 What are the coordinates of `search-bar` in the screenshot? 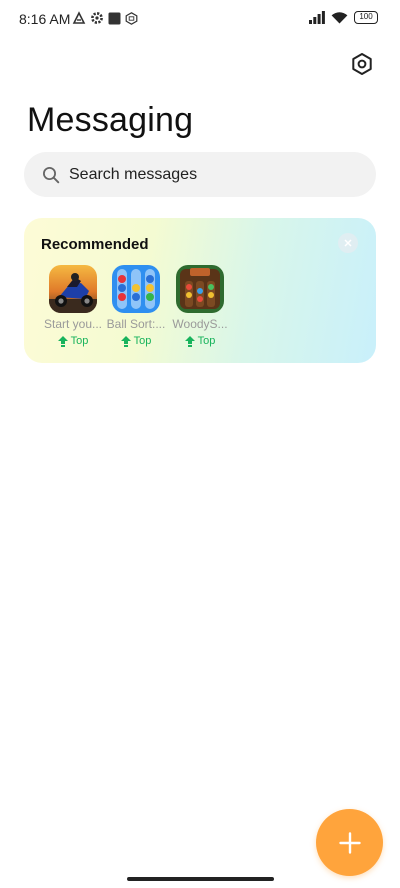 It's located at (200, 174).